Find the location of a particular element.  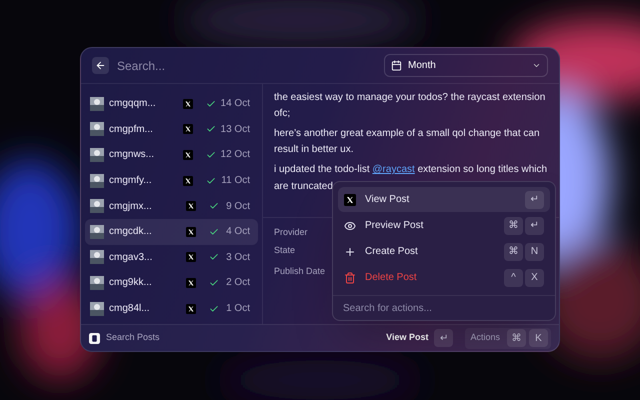

plus-icon is located at coordinates (350, 252).